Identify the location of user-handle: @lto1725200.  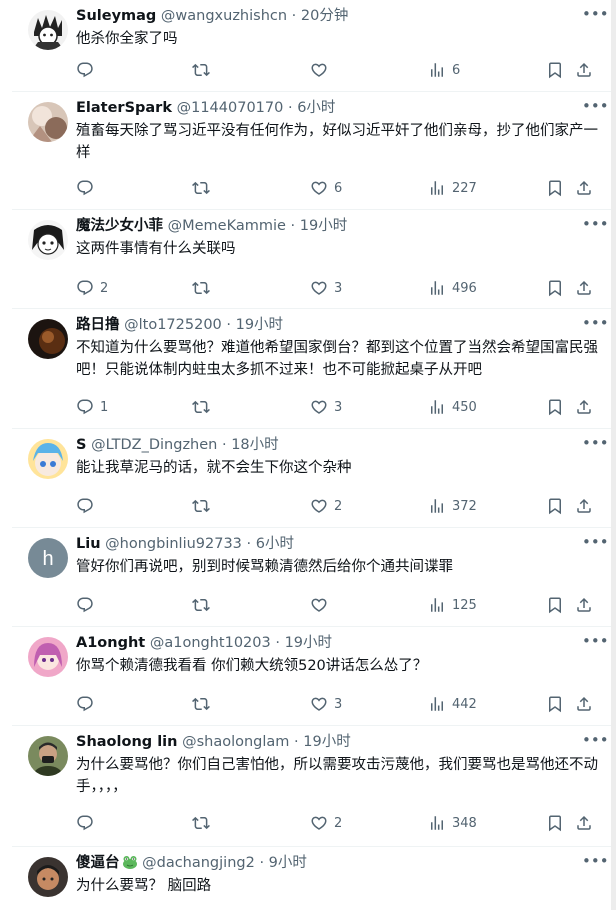
(173, 325).